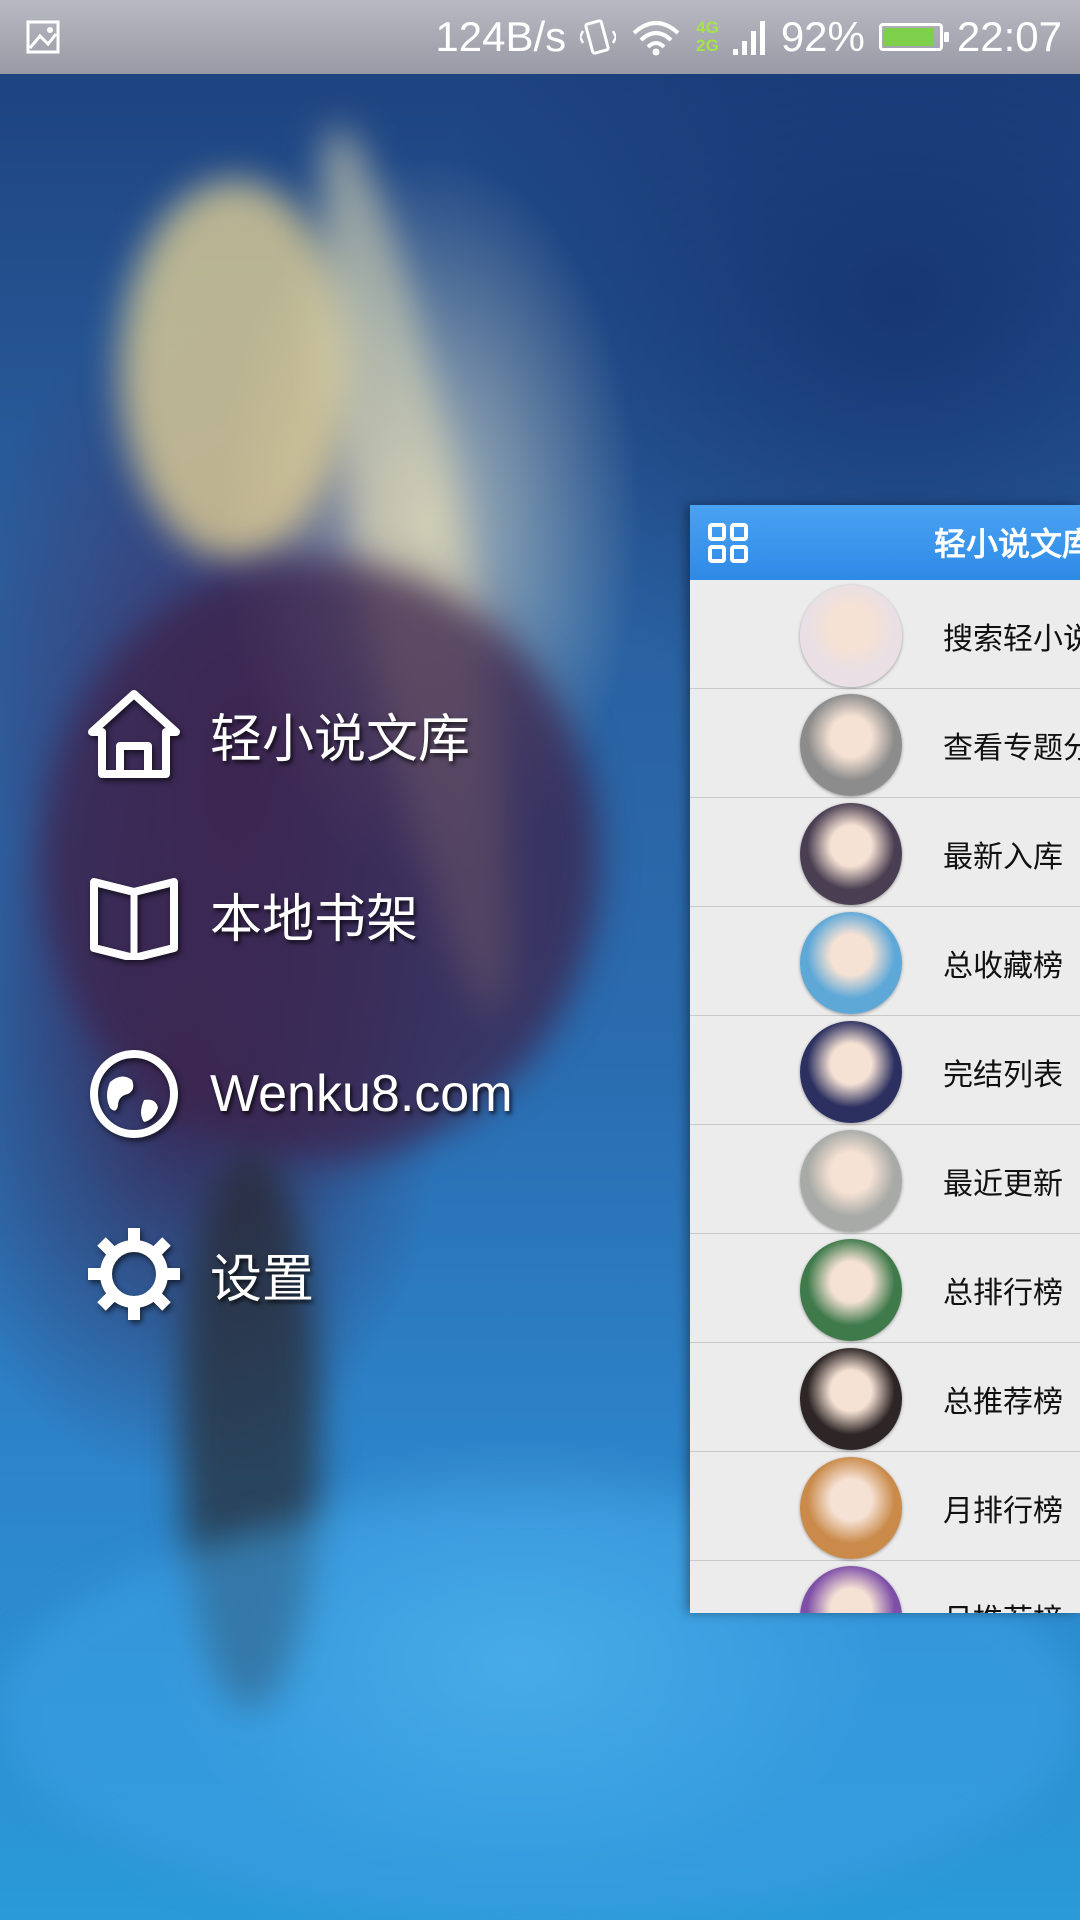 This screenshot has height=1920, width=1080. I want to click on list-item: 最新入库, so click(885, 852).